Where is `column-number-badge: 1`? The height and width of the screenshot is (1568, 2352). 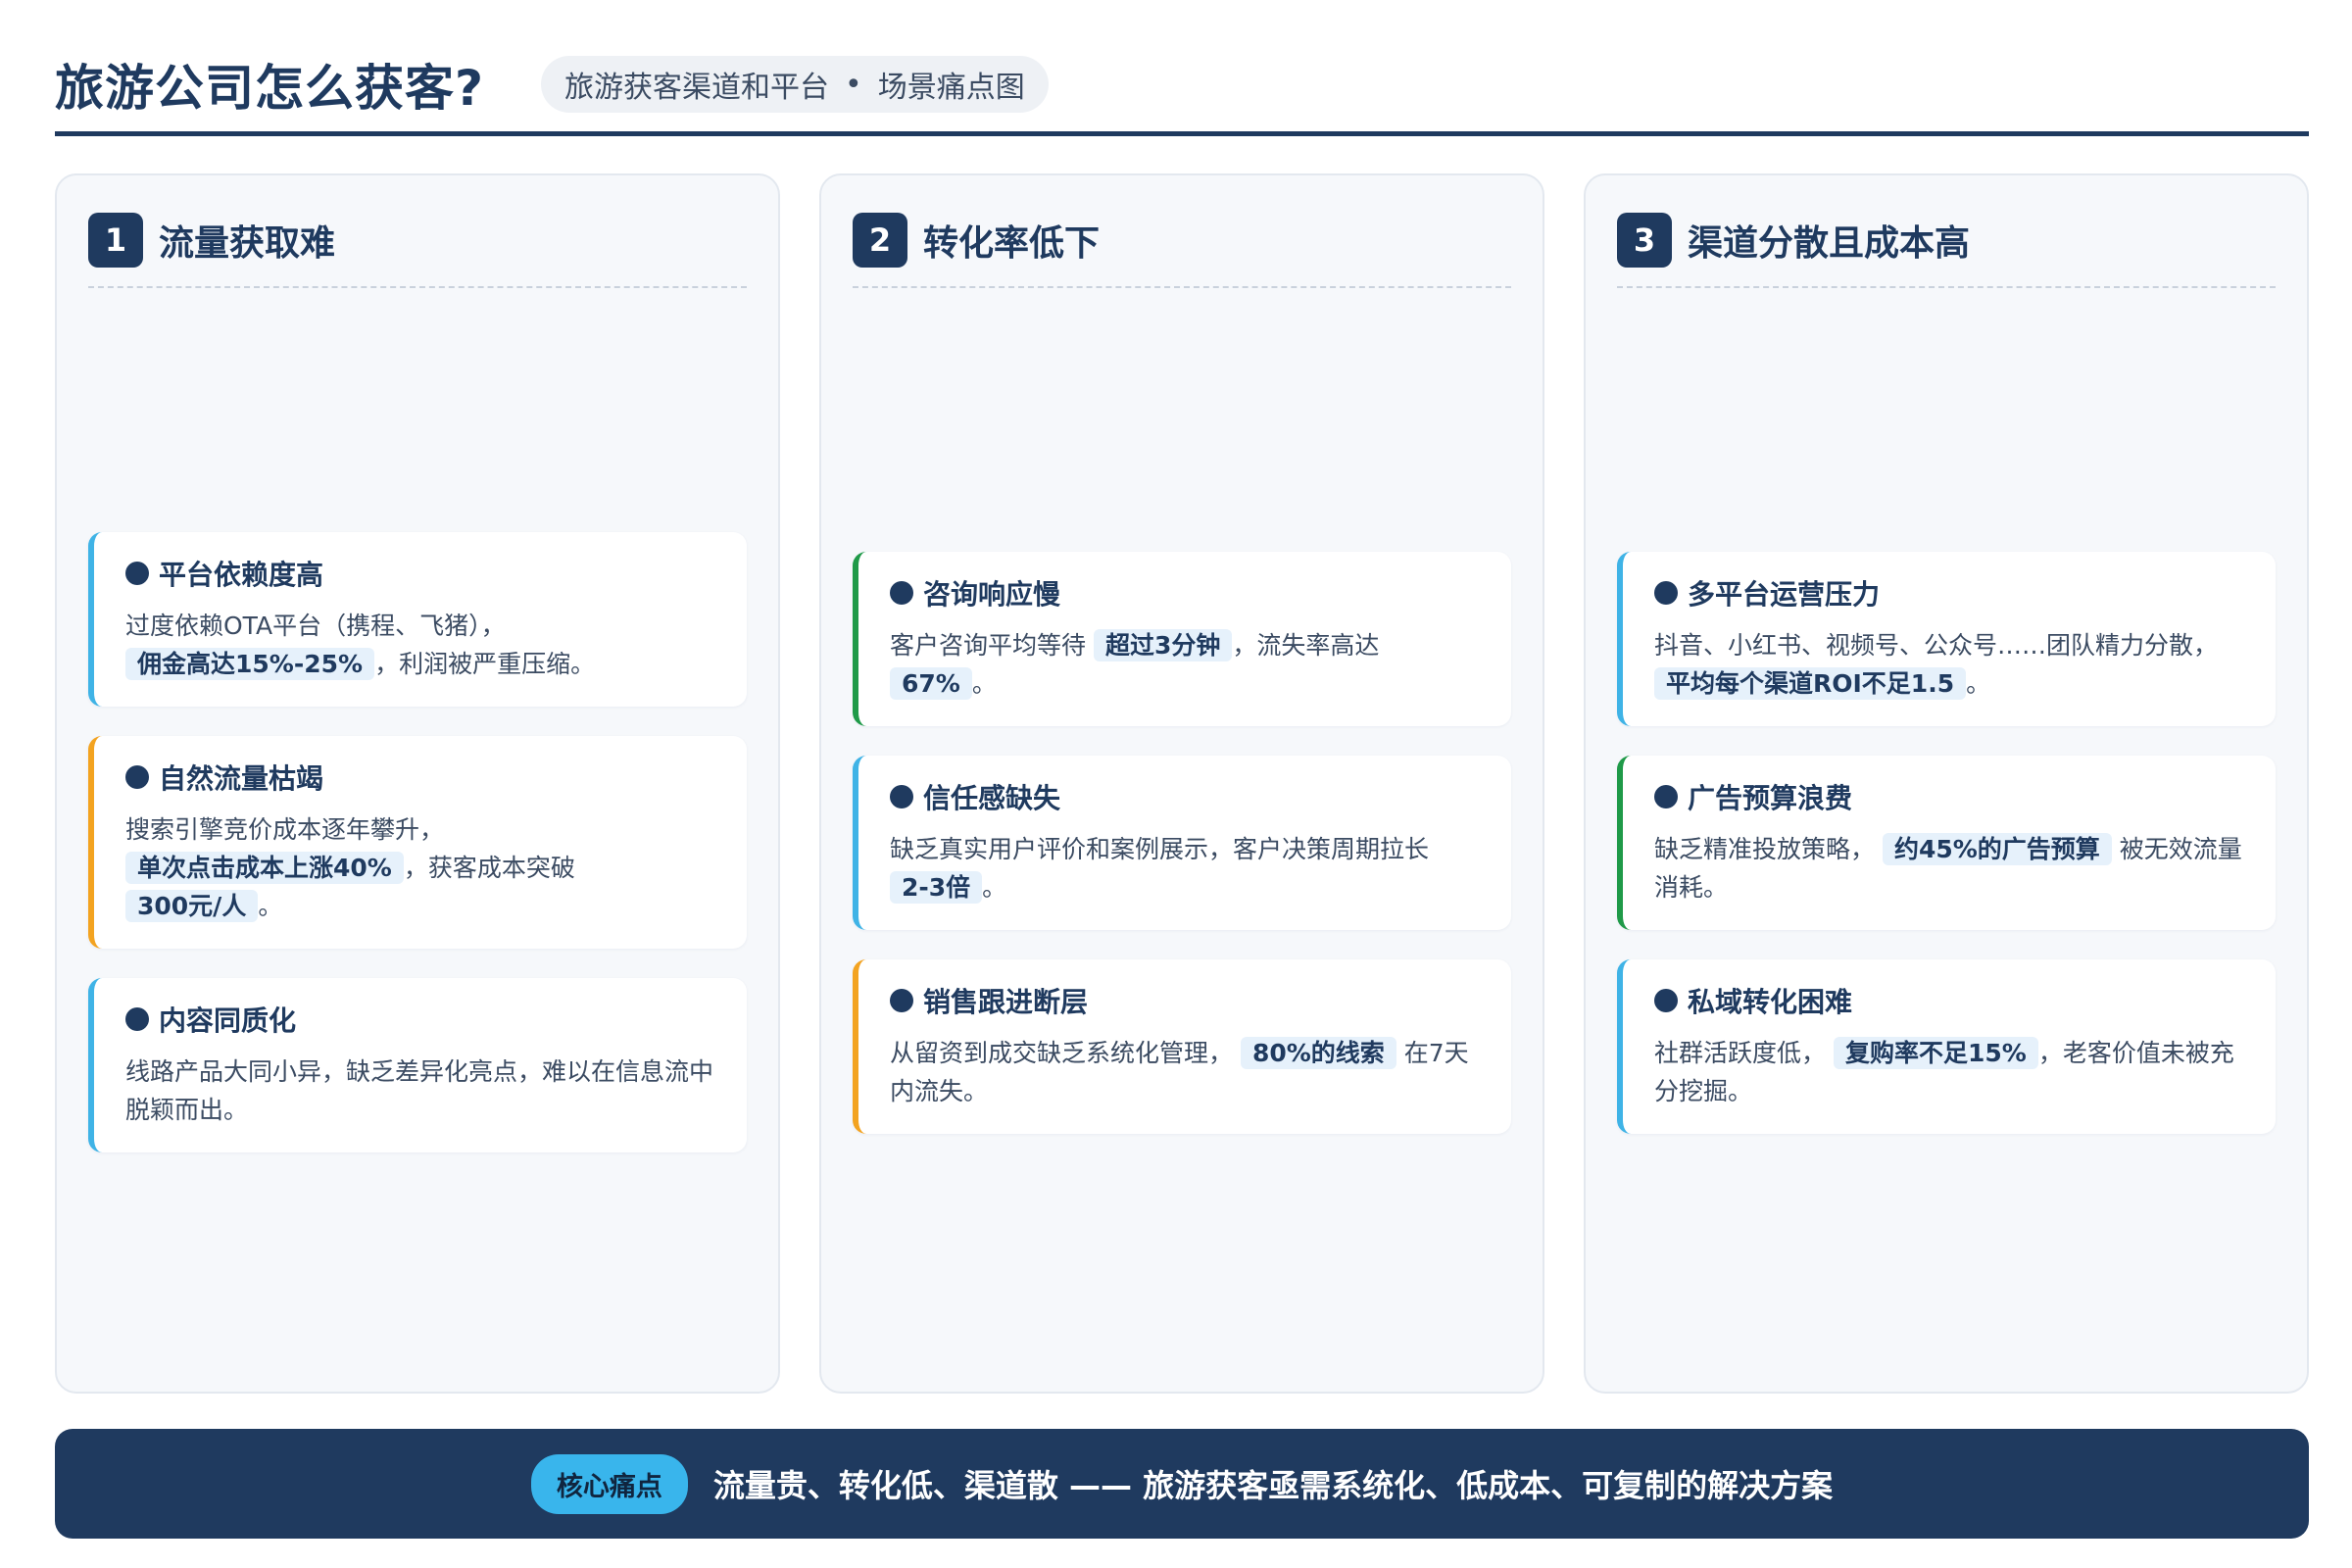 column-number-badge: 1 is located at coordinates (115, 240).